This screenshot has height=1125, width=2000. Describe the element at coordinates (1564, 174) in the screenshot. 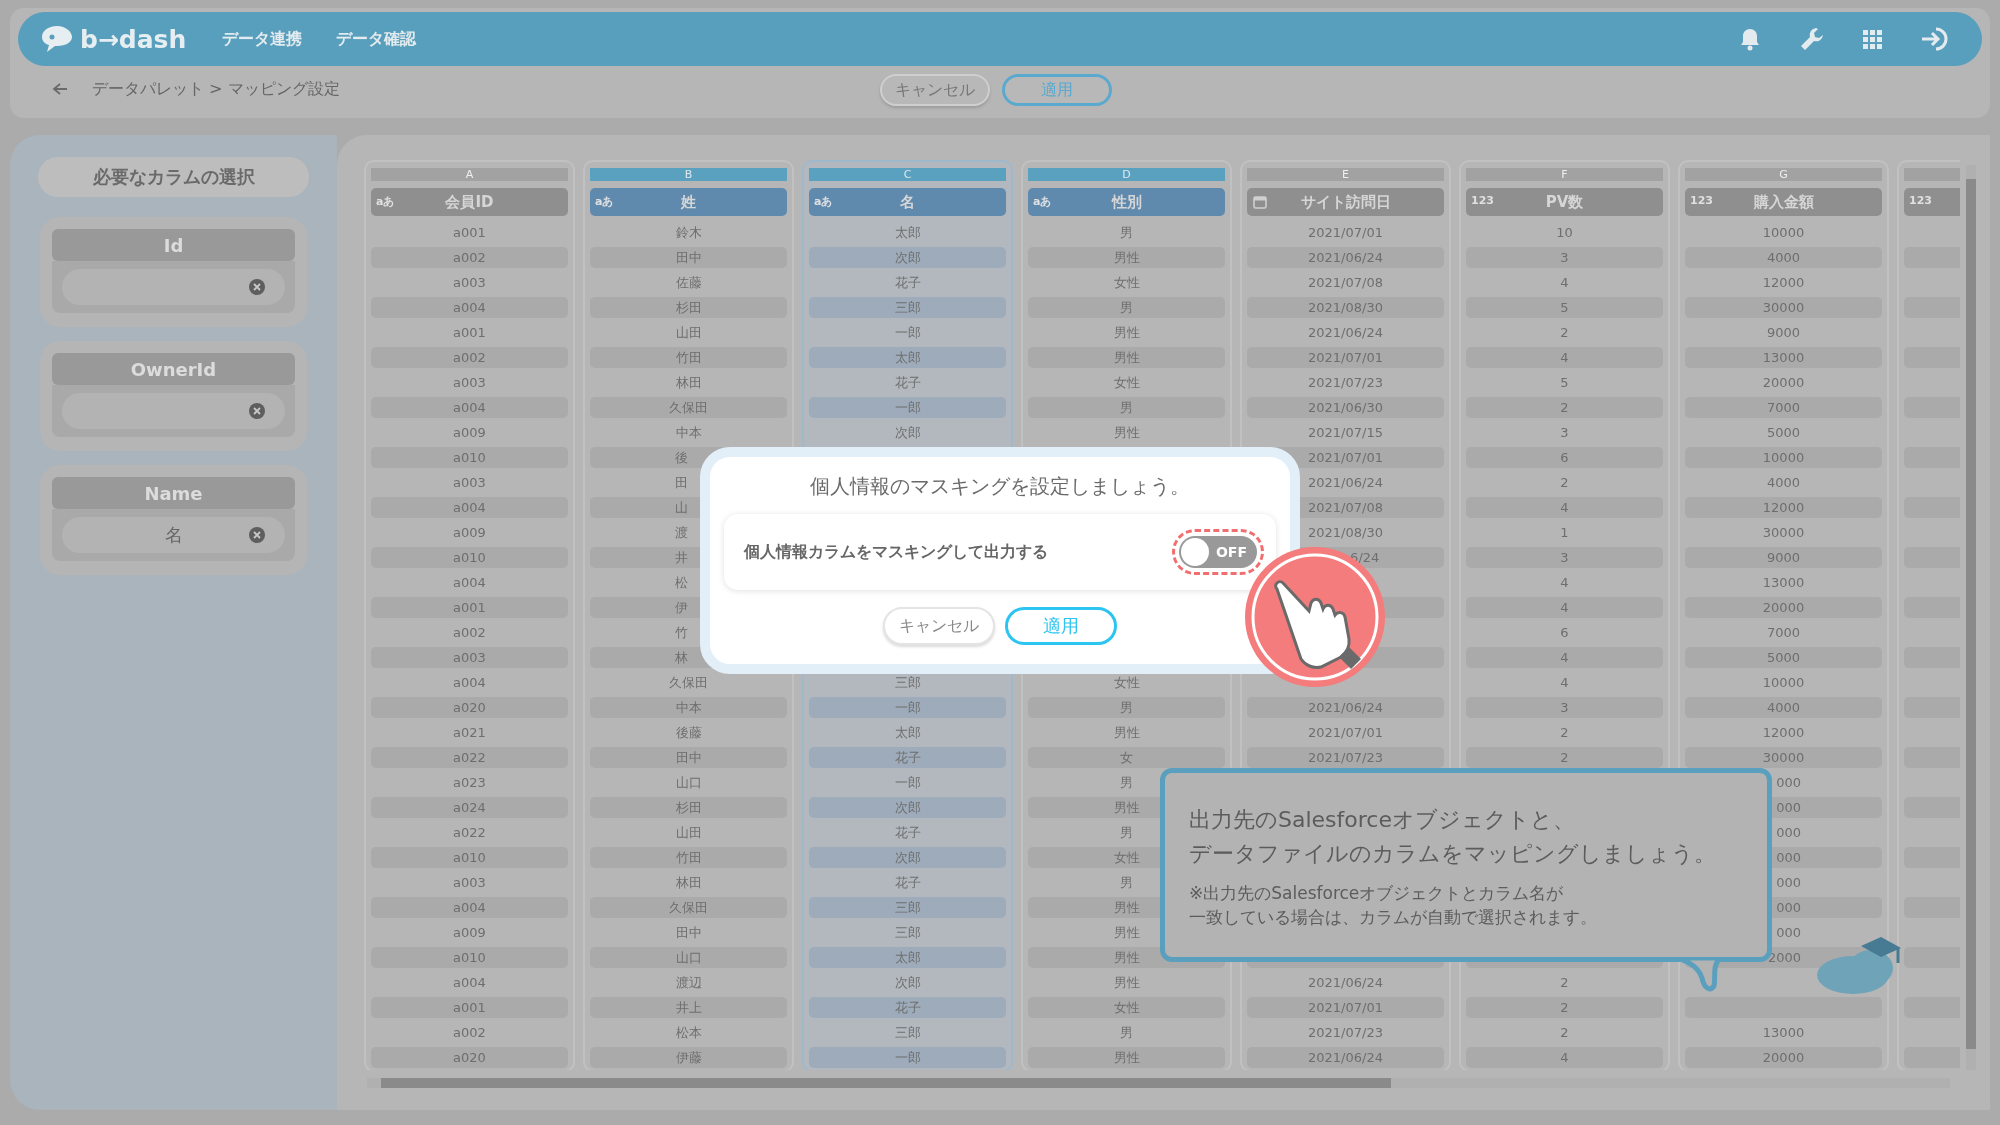

I see `column-letter-bar: F` at that location.